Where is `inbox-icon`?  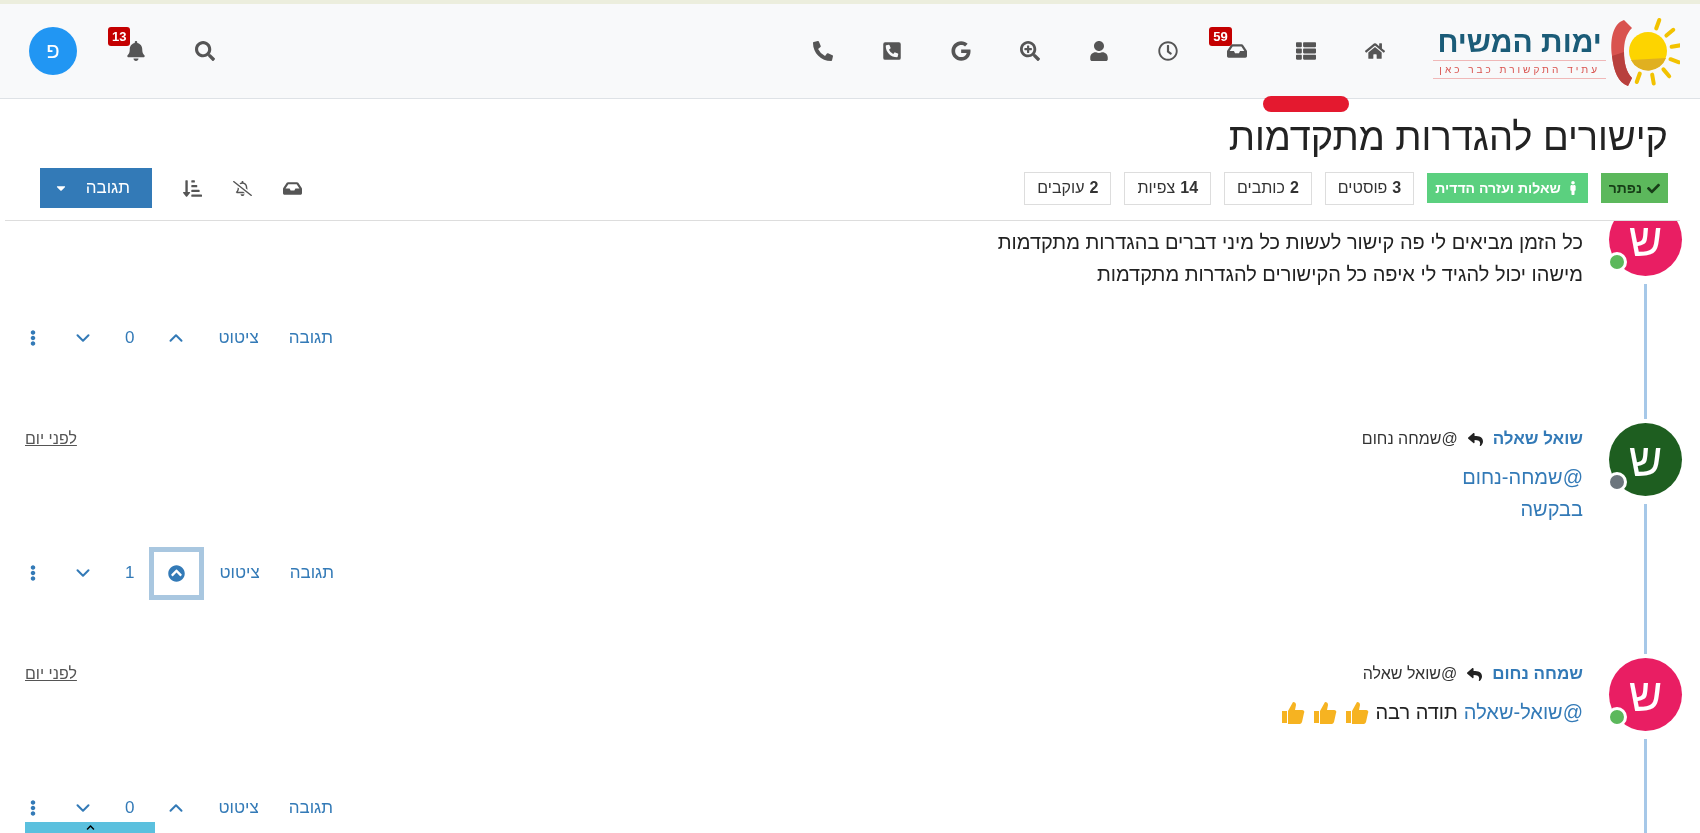 inbox-icon is located at coordinates (1236, 51).